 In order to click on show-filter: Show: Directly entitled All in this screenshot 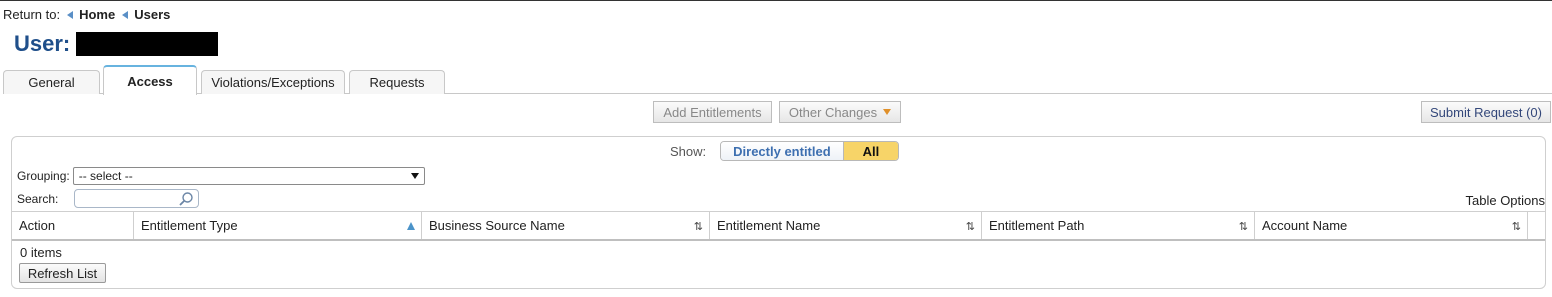, I will do `click(785, 151)`.